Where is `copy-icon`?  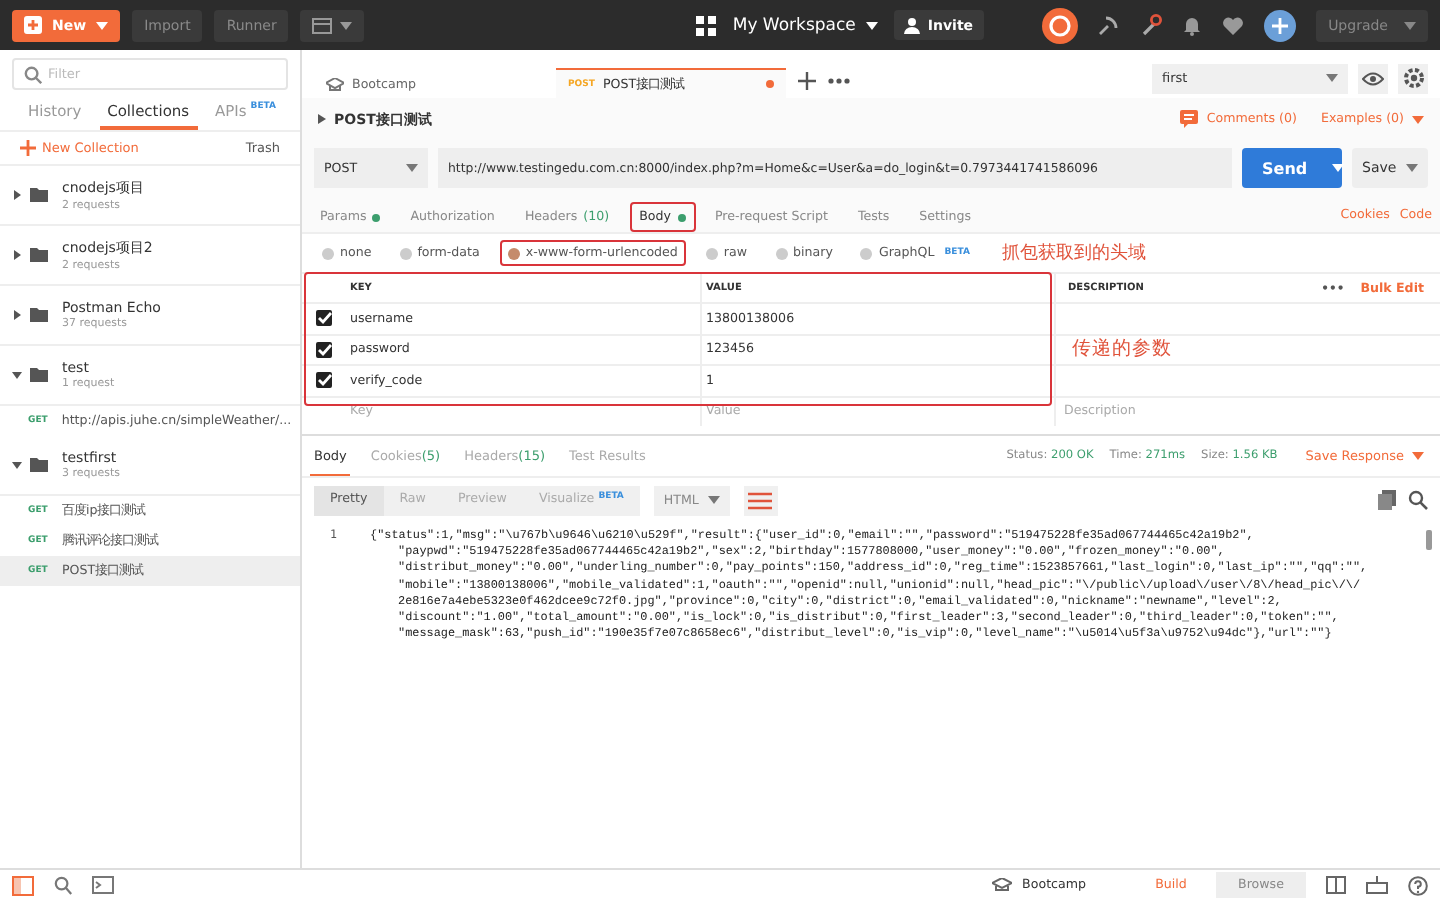 copy-icon is located at coordinates (1387, 500).